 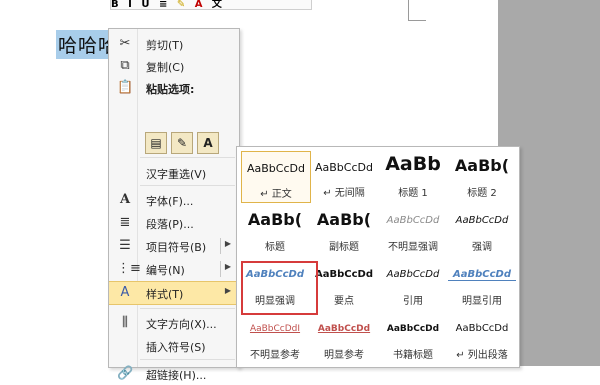 I want to click on font-icon: A, so click(x=125, y=199).